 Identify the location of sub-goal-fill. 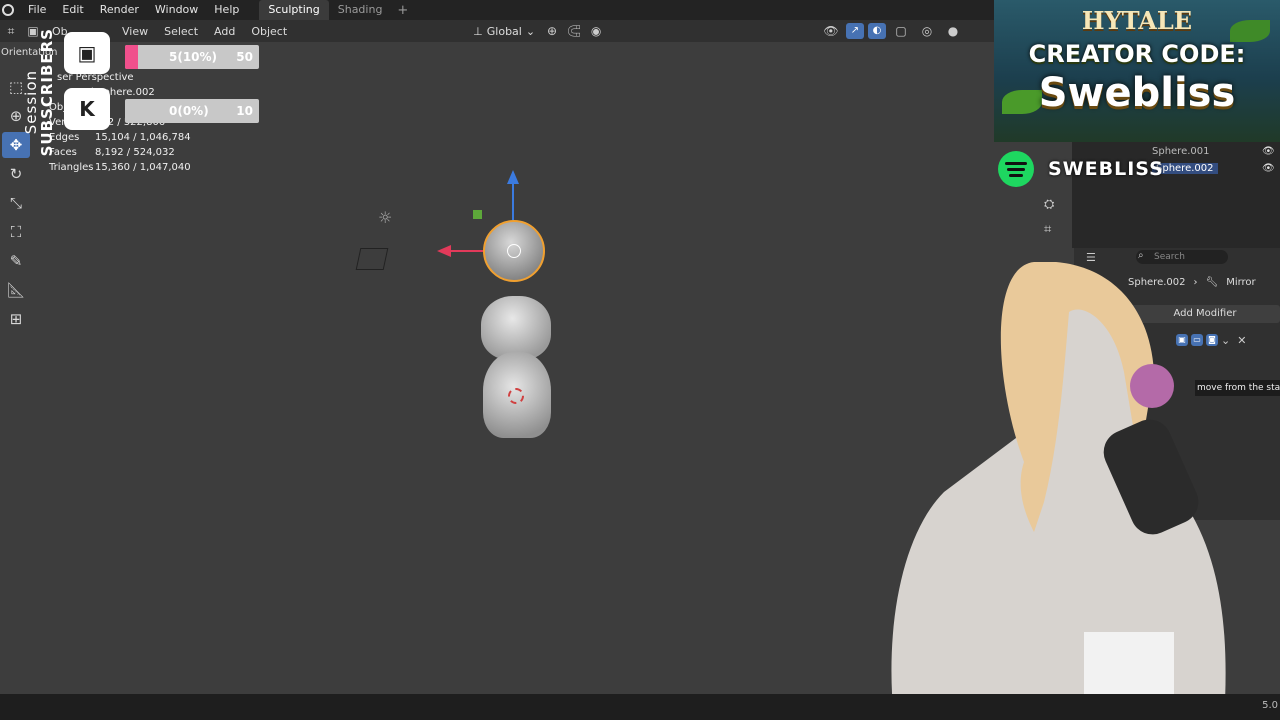
(132, 57).